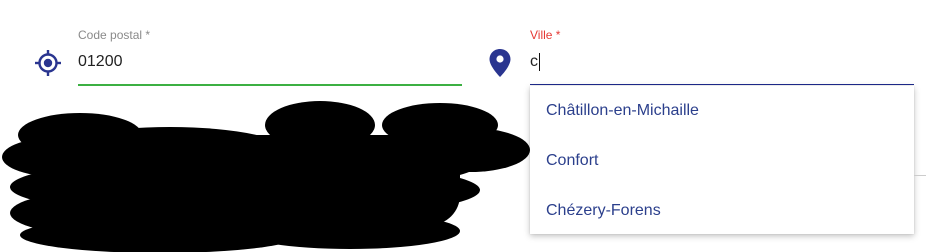 The height and width of the screenshot is (252, 926). Describe the element at coordinates (920, 175) in the screenshot. I see `divider` at that location.